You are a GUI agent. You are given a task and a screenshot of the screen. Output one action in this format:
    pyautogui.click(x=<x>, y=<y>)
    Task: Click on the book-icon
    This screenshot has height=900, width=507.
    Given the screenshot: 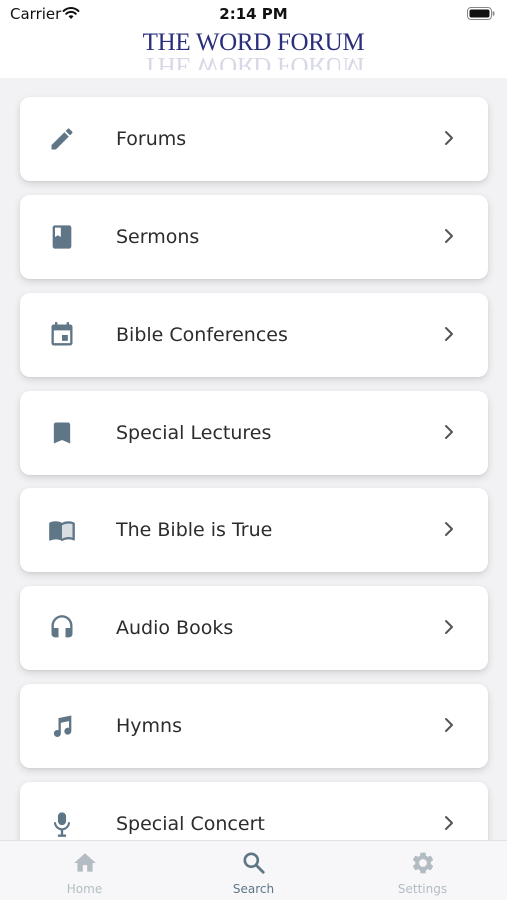 What is the action you would take?
    pyautogui.click(x=62, y=237)
    